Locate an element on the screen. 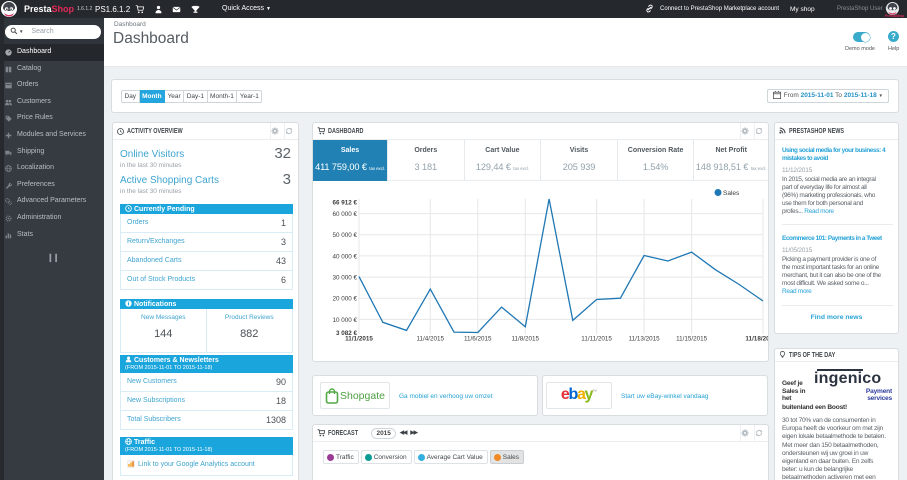  svg-text: 11/13/2015 is located at coordinates (645, 339).